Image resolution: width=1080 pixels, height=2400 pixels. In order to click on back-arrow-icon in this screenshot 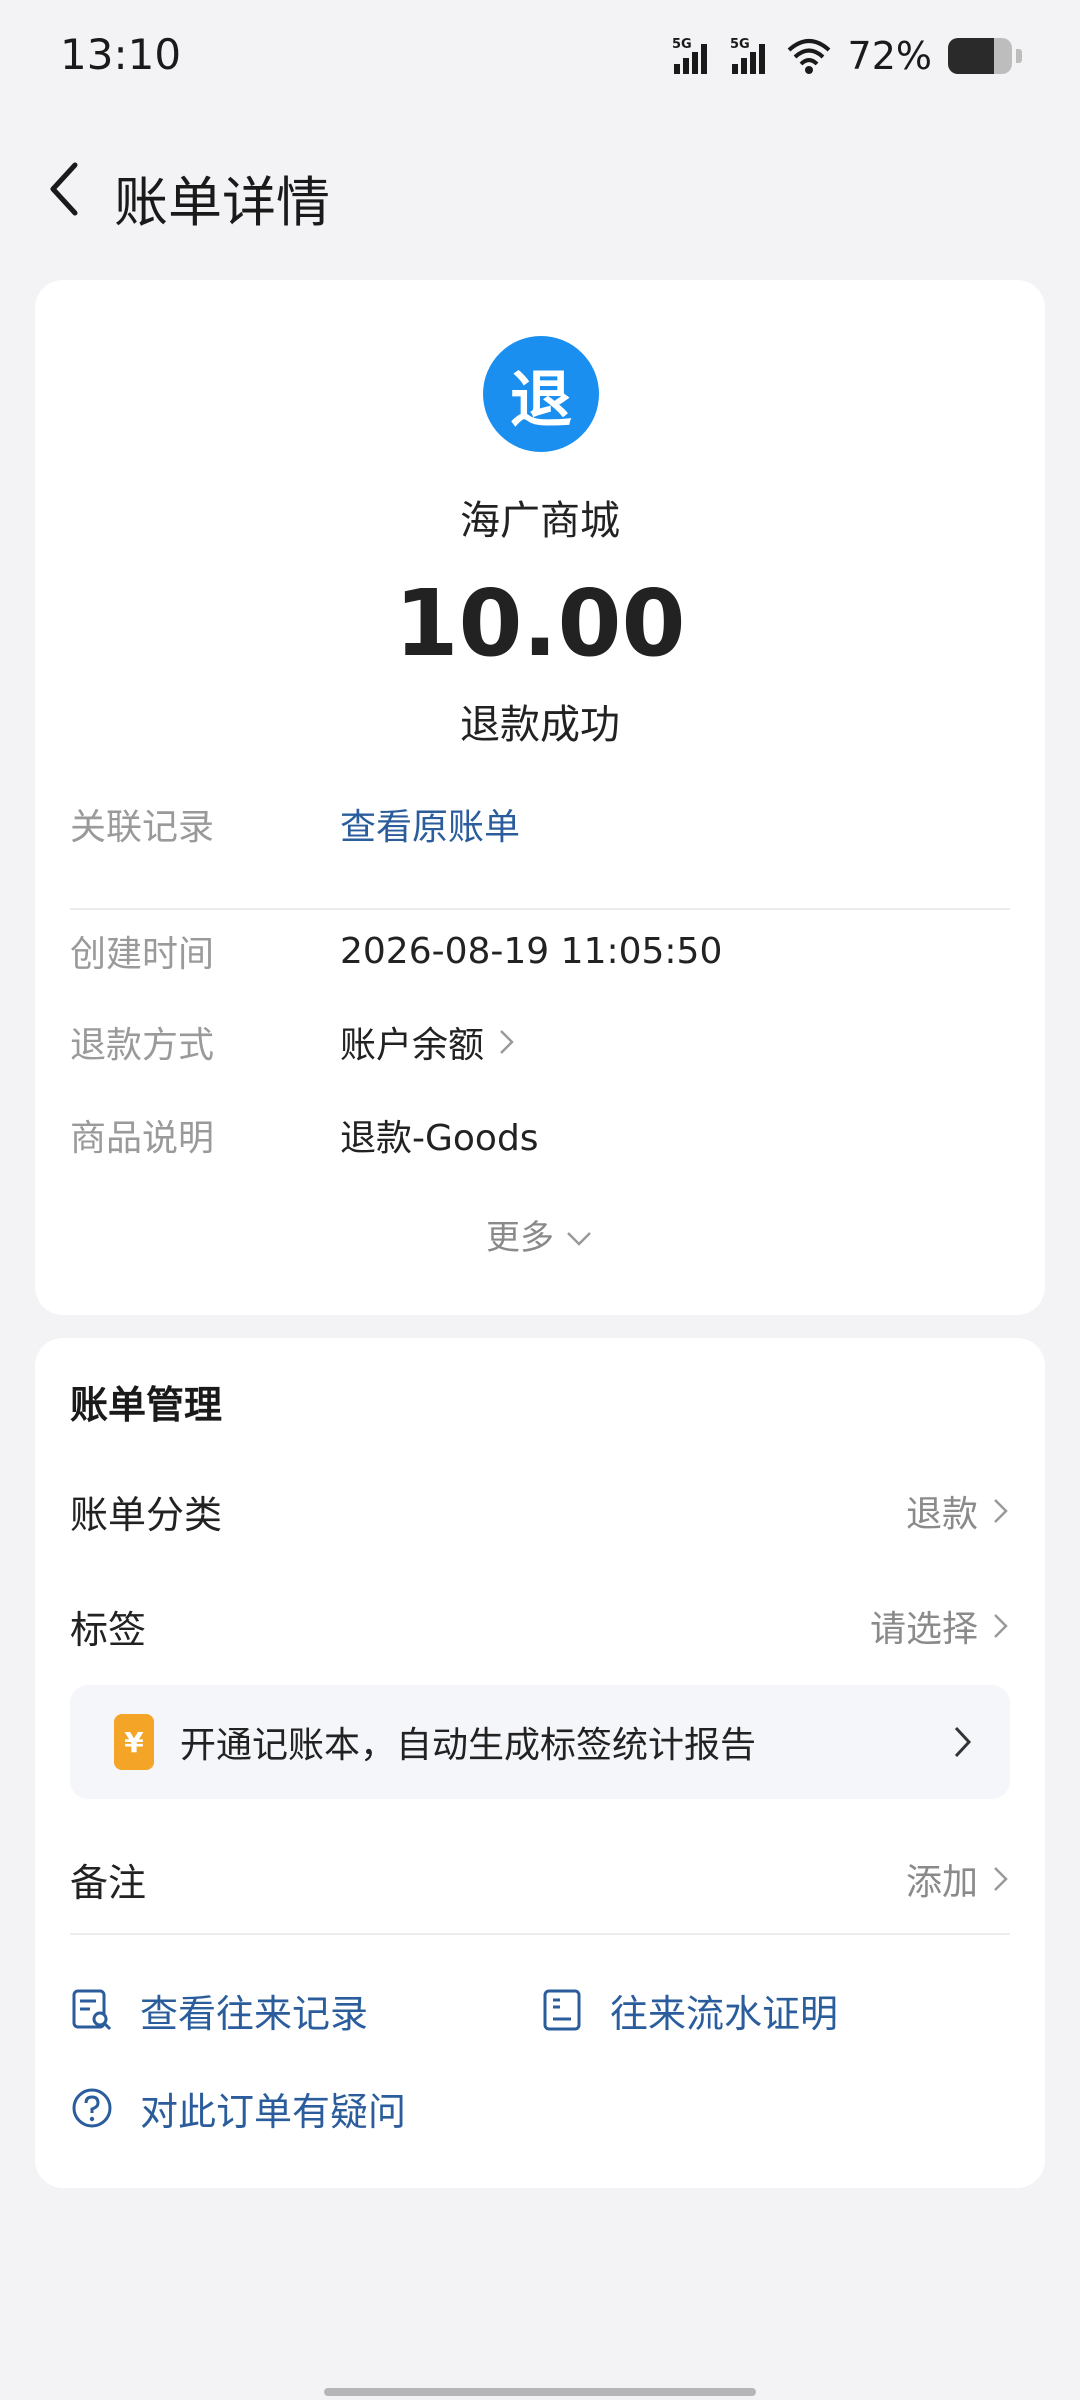, I will do `click(64, 189)`.